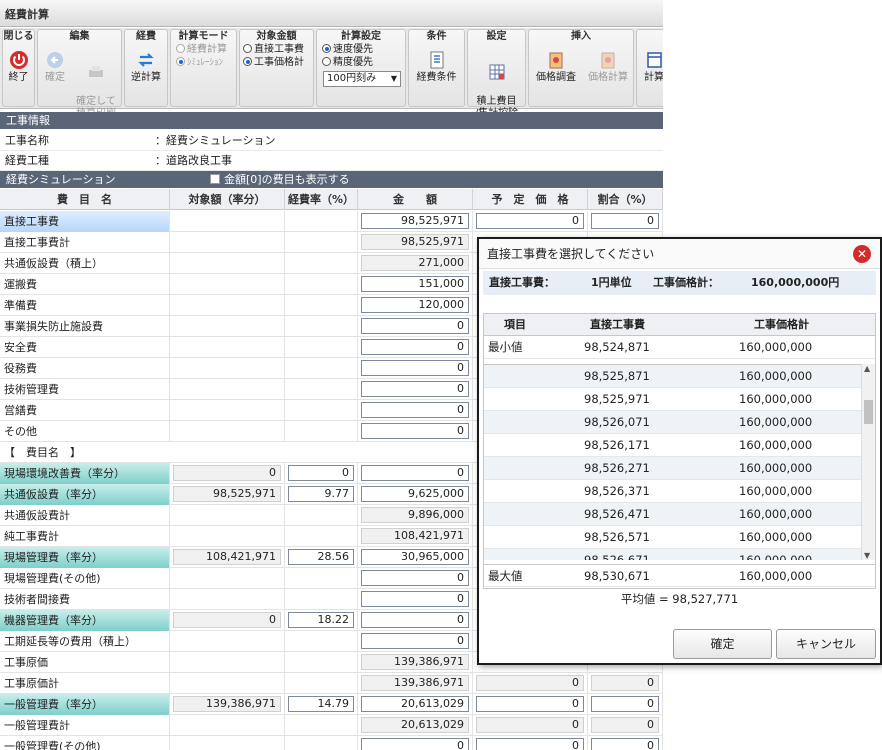 The height and width of the screenshot is (750, 882). I want to click on scroll-down-icon: ▼, so click(867, 555).